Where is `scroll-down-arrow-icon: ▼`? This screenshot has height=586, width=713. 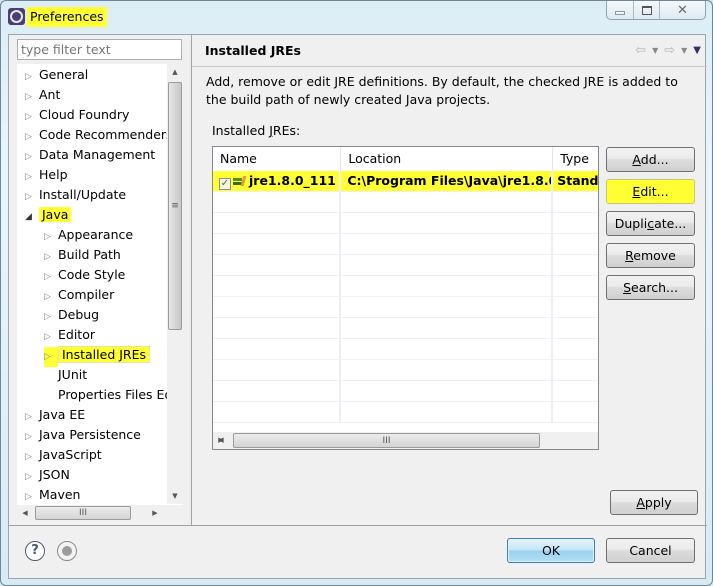
scroll-down-arrow-icon: ▼ is located at coordinates (175, 496).